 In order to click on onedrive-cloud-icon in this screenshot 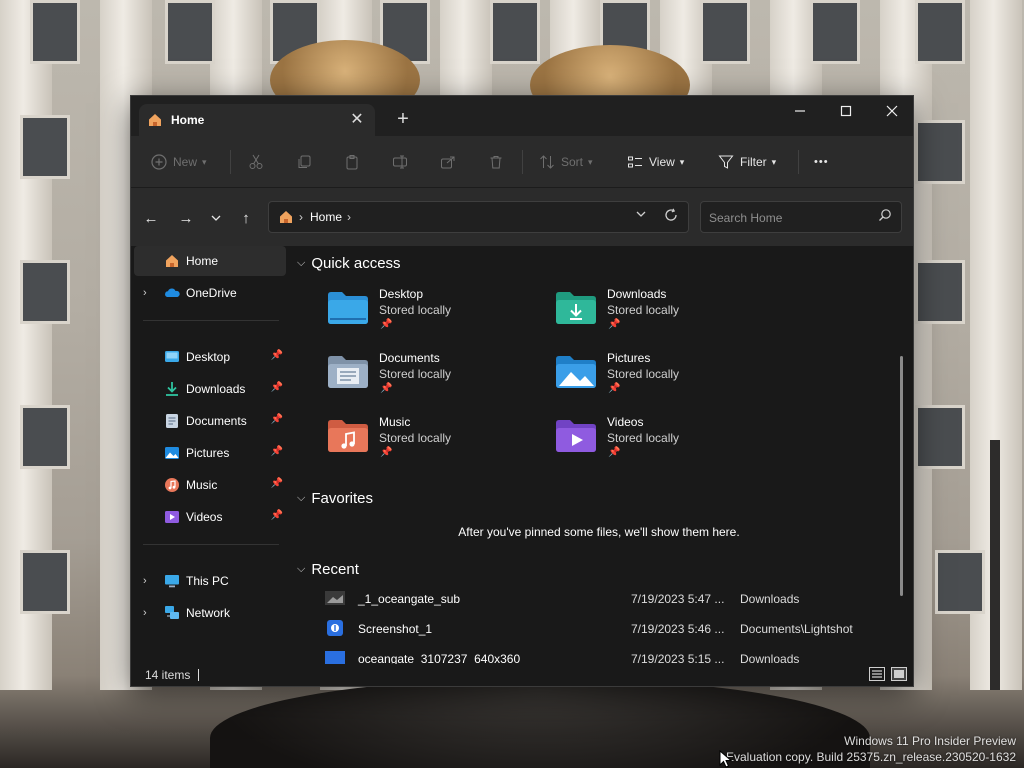, I will do `click(172, 292)`.